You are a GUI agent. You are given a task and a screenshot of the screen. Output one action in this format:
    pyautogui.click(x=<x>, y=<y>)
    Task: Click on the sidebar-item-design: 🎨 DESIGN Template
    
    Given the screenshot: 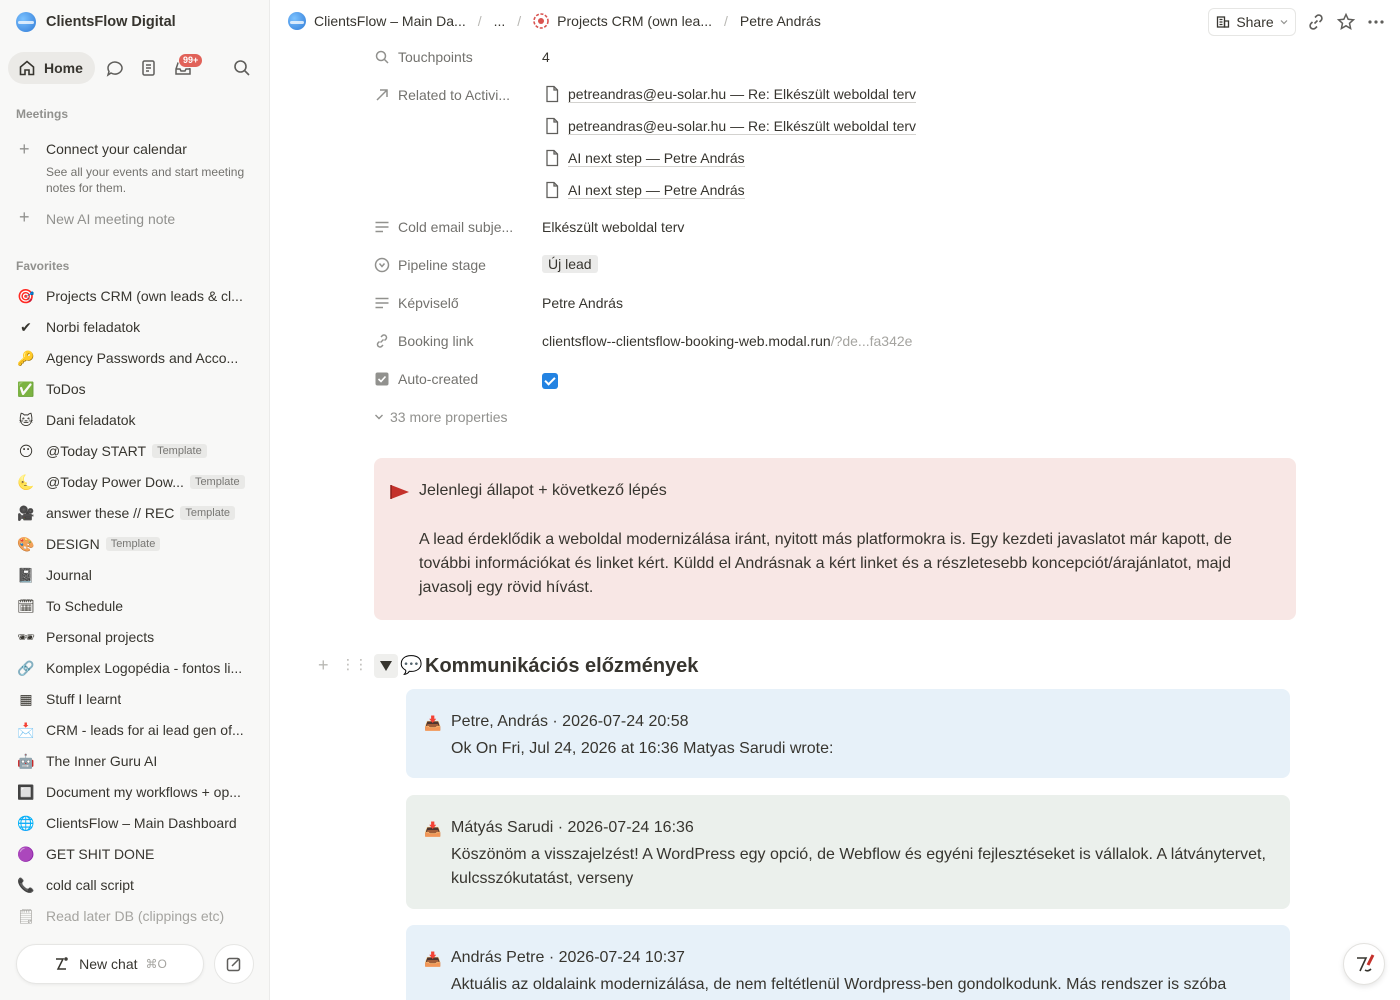 What is the action you would take?
    pyautogui.click(x=138, y=544)
    